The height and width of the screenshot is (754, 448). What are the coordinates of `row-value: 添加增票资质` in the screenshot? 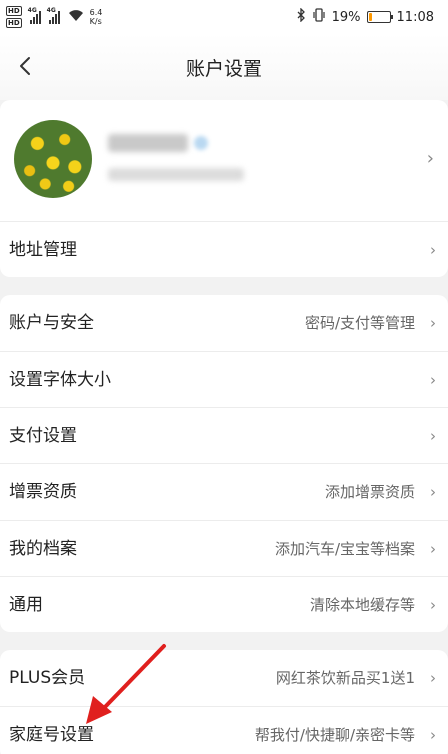 It's located at (369, 492).